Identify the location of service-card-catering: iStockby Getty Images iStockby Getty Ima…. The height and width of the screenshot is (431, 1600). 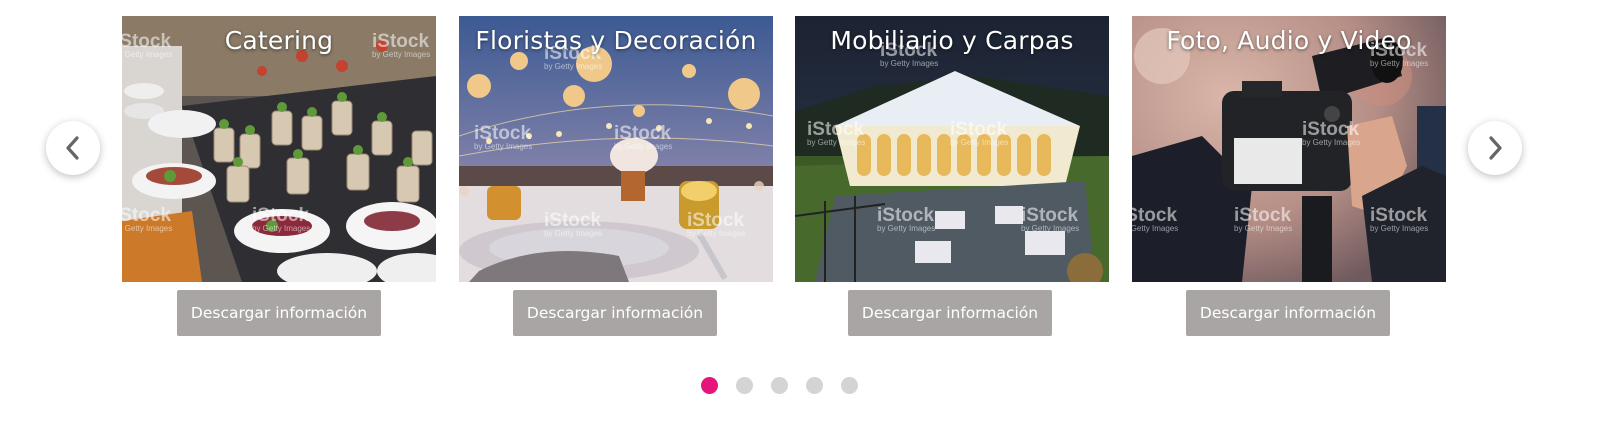
(279, 149).